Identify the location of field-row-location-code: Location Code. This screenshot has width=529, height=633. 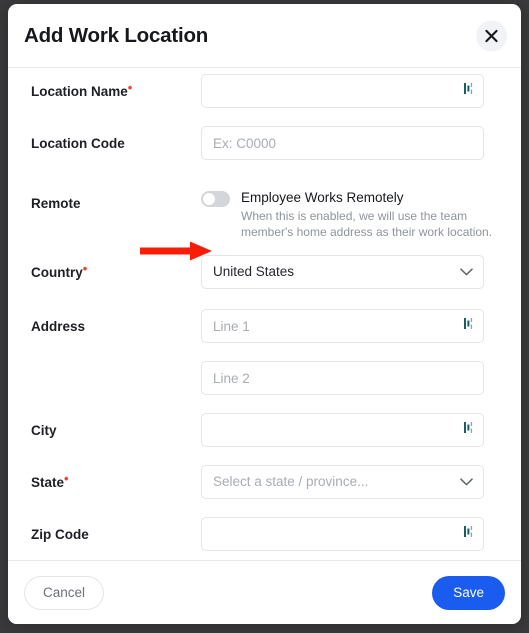
(264, 146).